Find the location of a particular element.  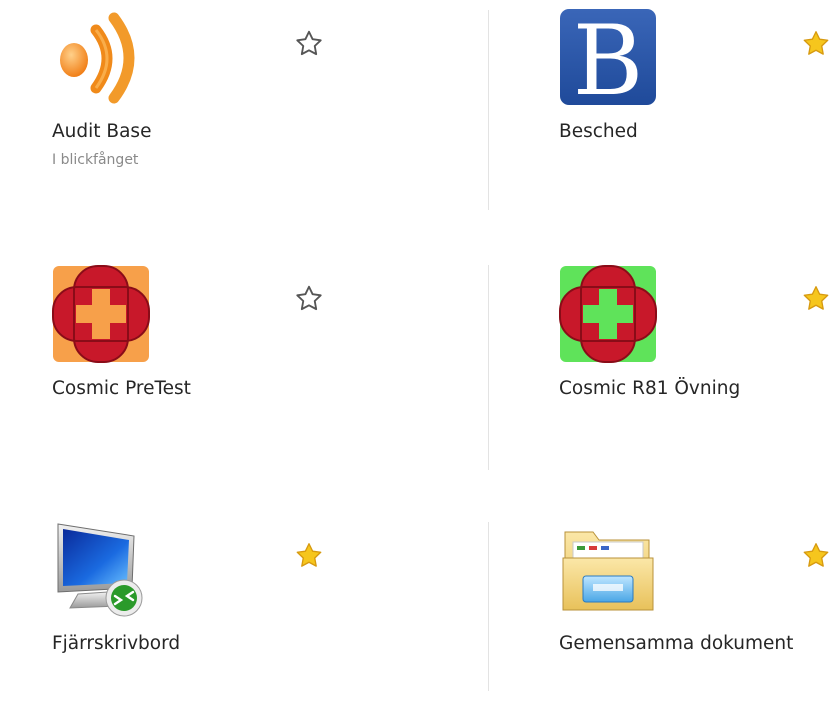

app-tile-besched: B Besched is located at coordinates (694, 108).